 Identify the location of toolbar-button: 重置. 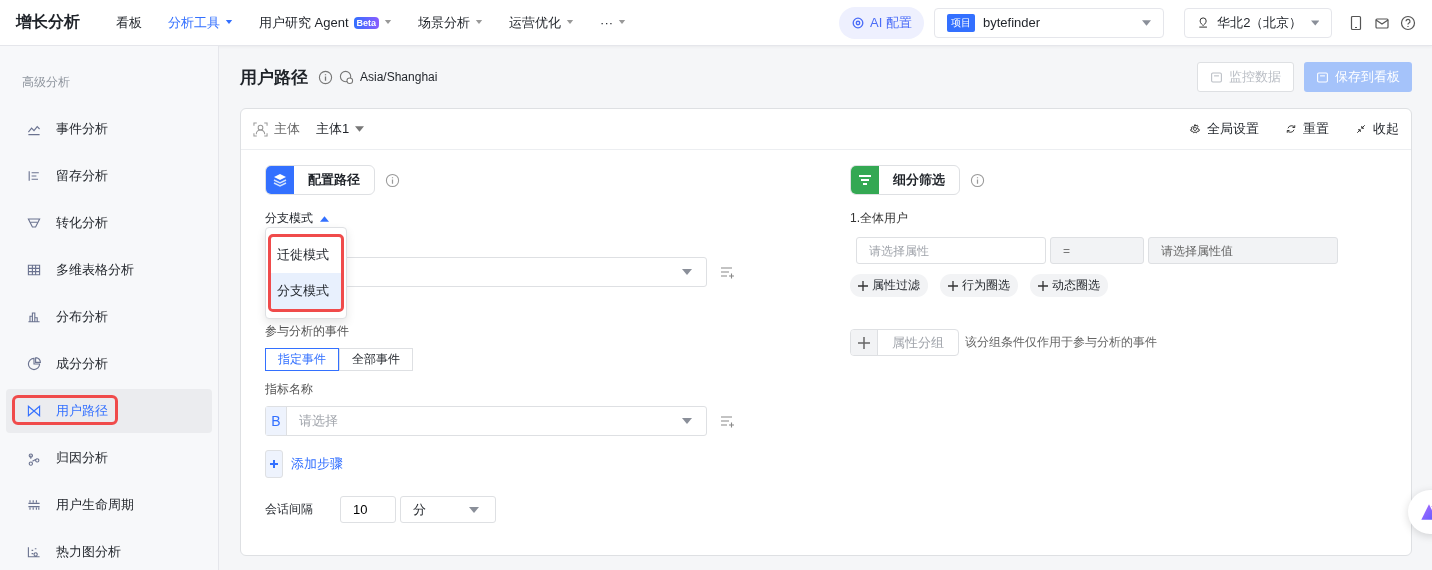
(1307, 129).